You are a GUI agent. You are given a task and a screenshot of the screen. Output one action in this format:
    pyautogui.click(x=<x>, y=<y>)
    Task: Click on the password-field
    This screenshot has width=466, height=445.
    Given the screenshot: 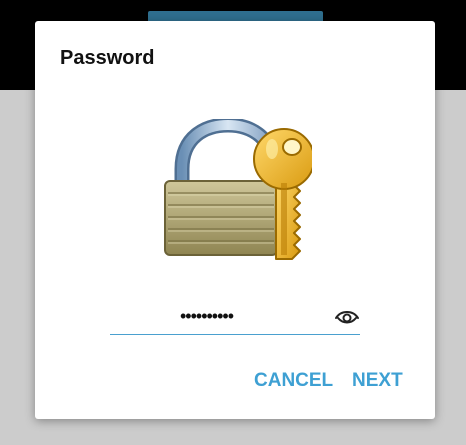 What is the action you would take?
    pyautogui.click(x=235, y=318)
    